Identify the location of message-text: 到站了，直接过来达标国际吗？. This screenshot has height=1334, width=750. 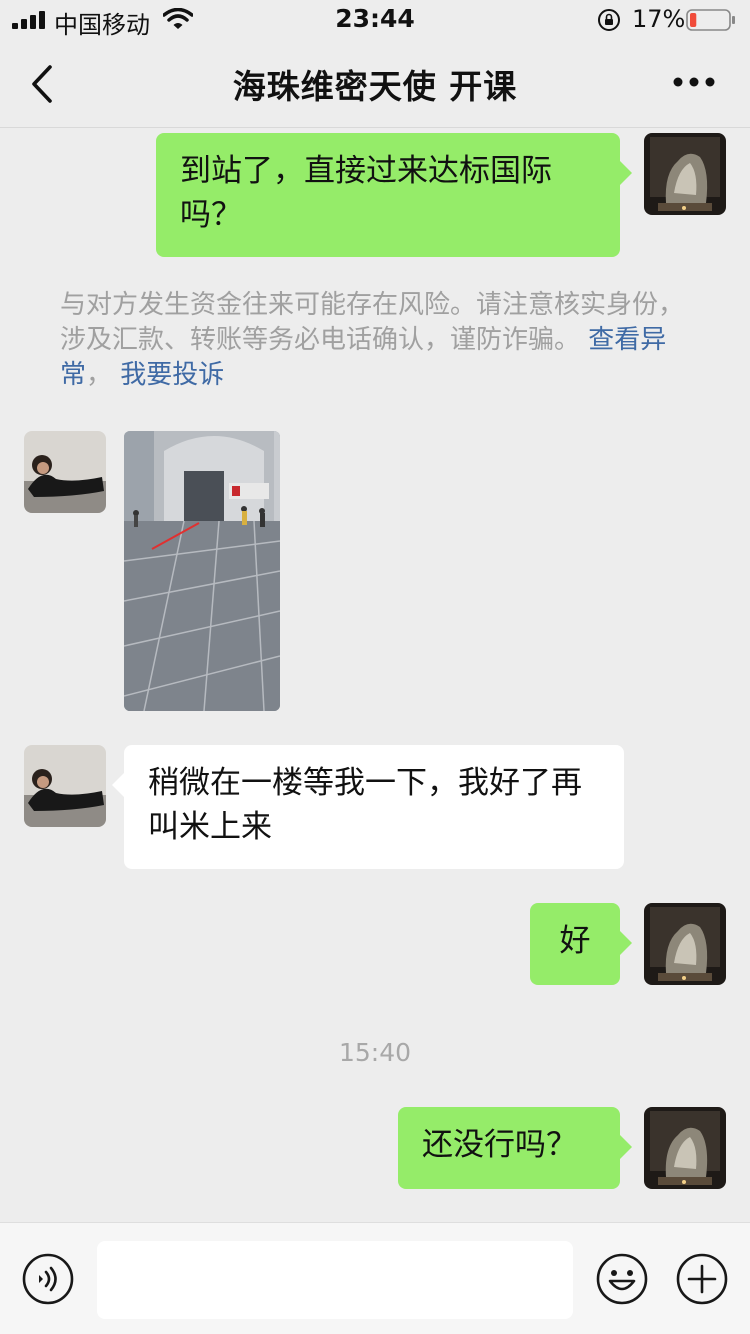
(366, 193).